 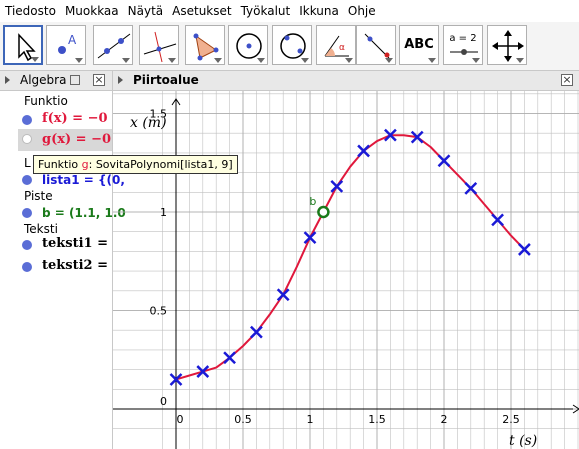 What do you see at coordinates (27, 163) in the screenshot?
I see `group-lista: L` at bounding box center [27, 163].